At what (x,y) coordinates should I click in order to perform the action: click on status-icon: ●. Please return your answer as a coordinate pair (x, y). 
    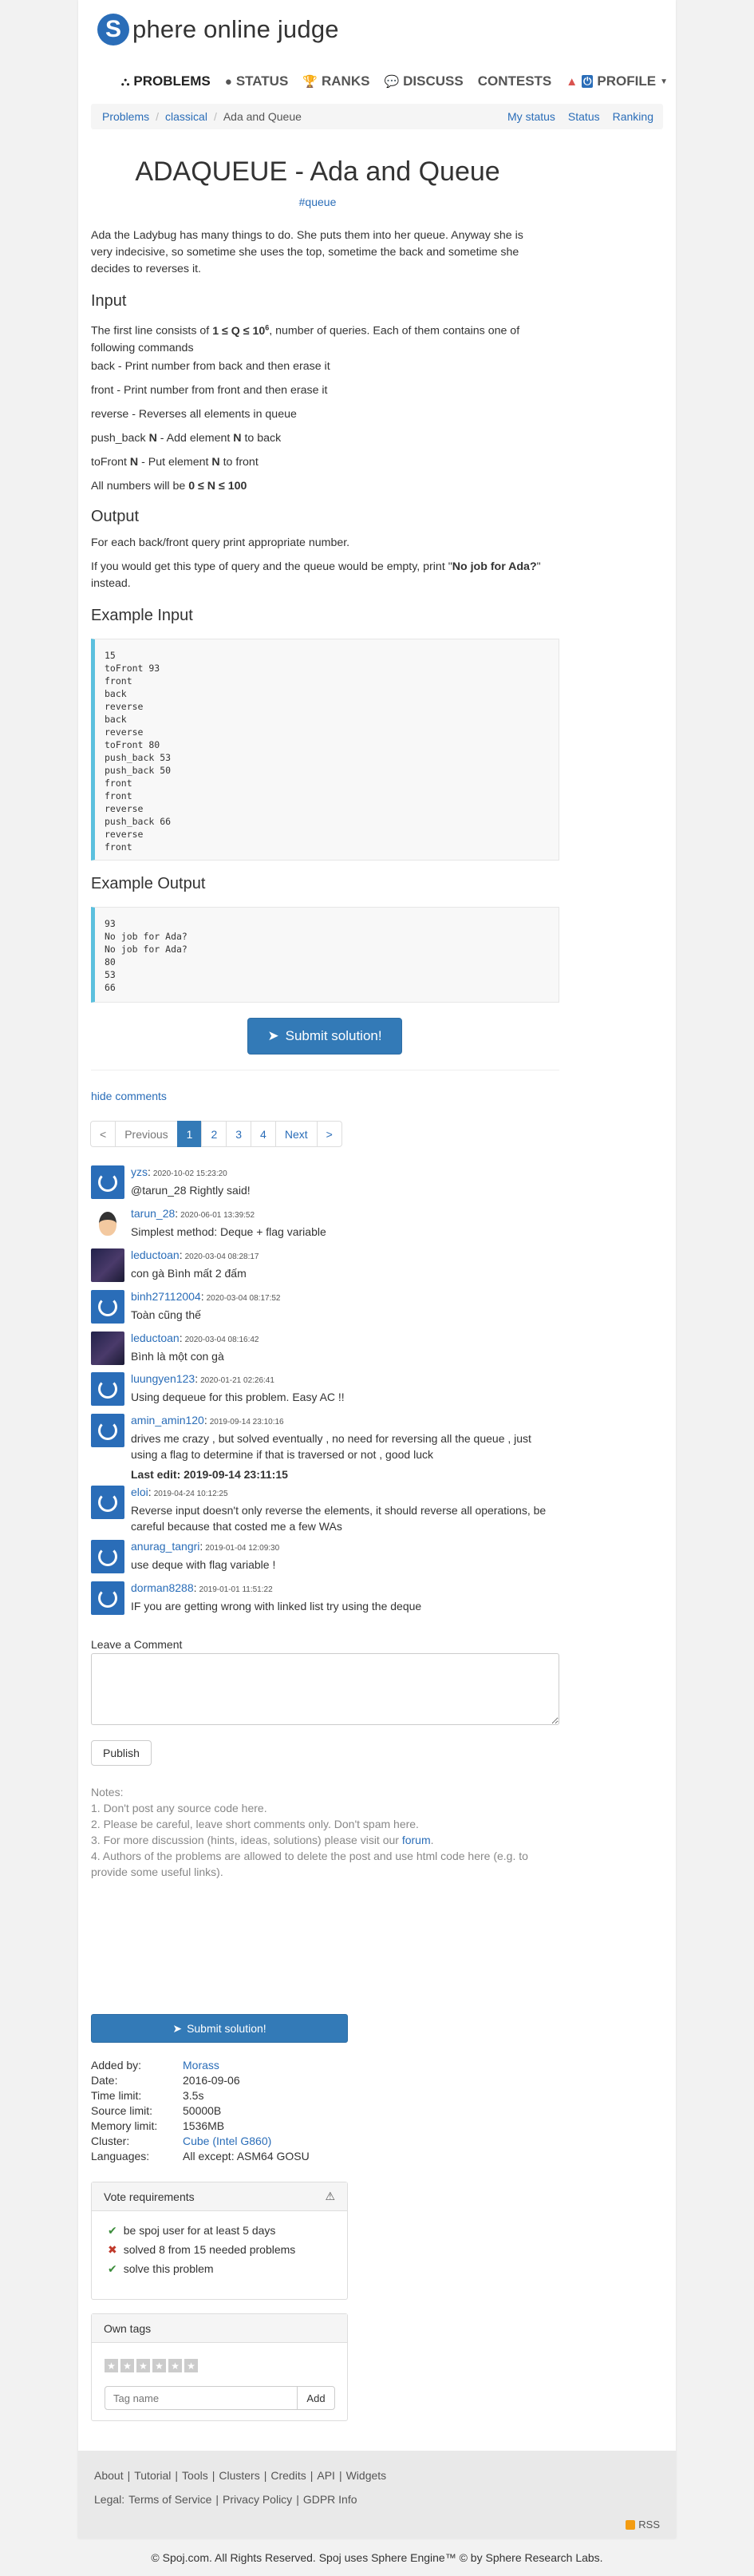
    Looking at the image, I should click on (228, 82).